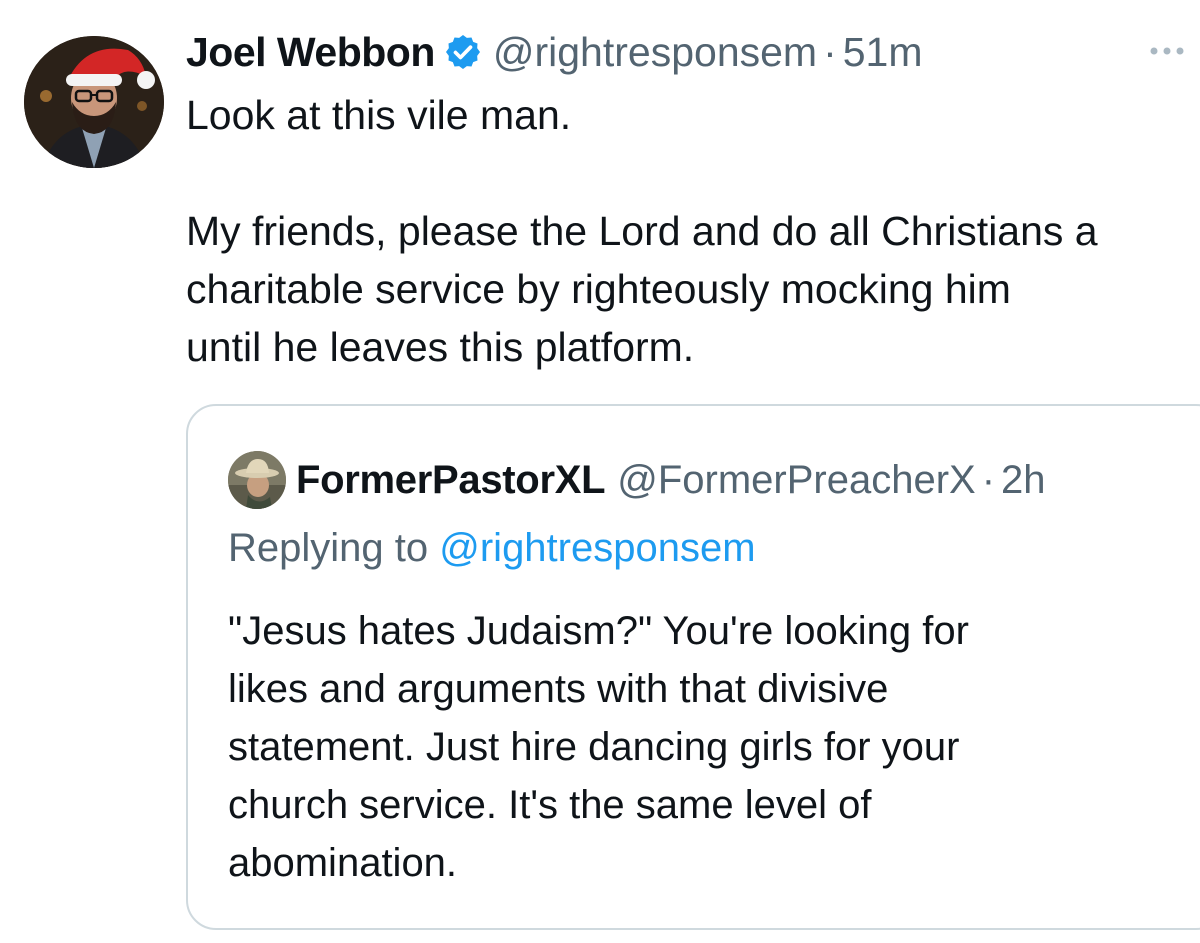 This screenshot has width=1200, height=943. I want to click on replying-to-label: Replying to, so click(328, 548).